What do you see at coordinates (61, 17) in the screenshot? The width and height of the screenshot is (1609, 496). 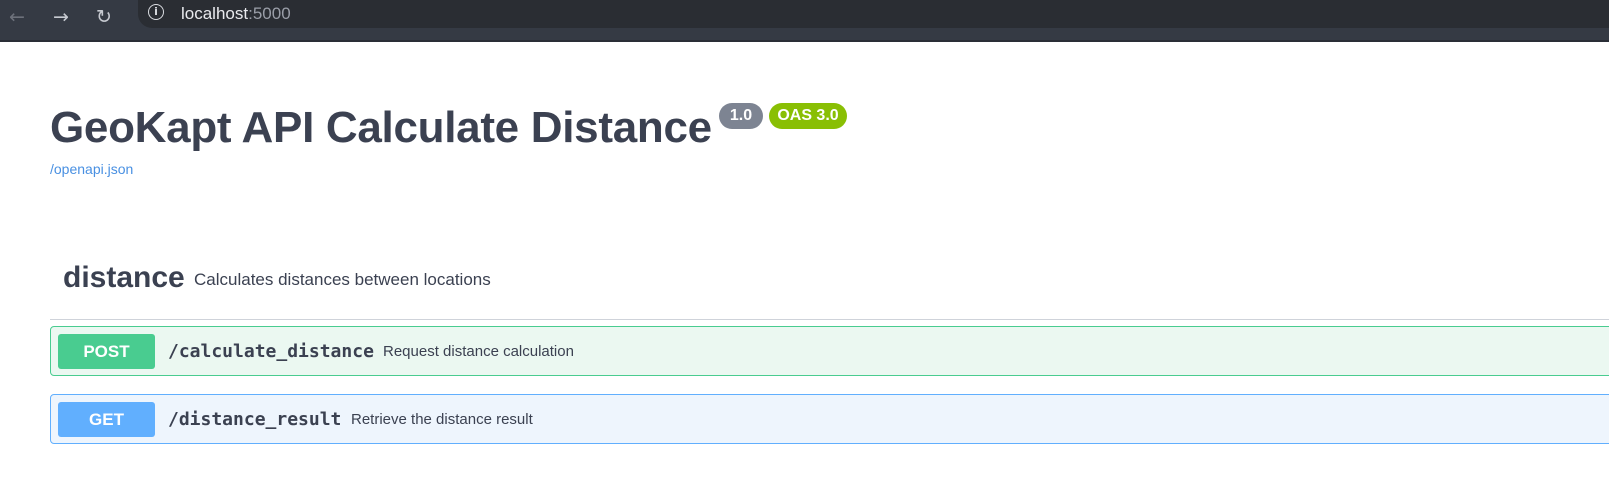 I see `forward-arrow-icon: →` at bounding box center [61, 17].